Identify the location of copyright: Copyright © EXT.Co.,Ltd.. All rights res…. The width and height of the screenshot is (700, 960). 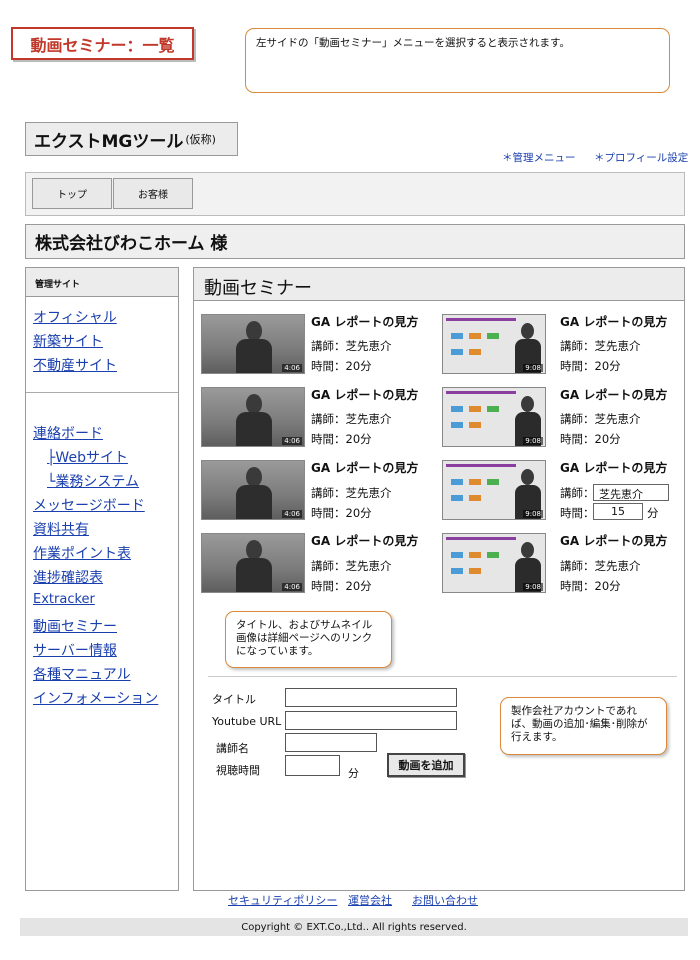
(354, 927).